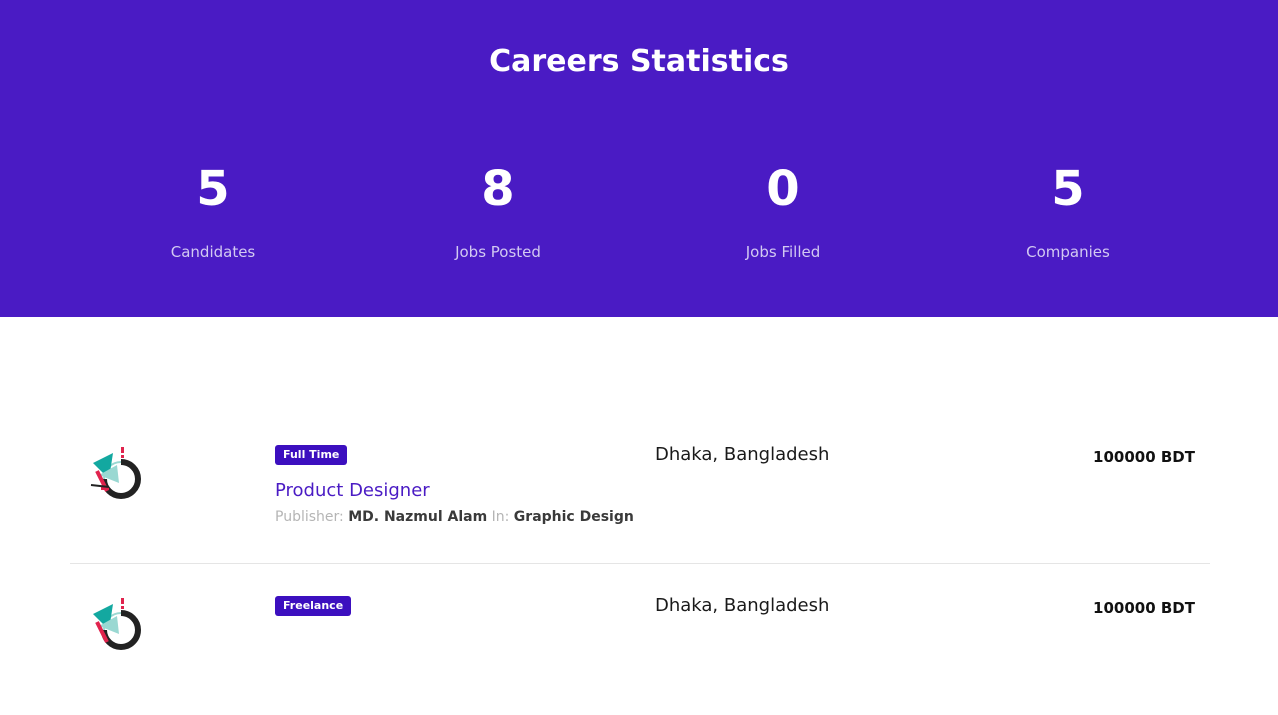 The width and height of the screenshot is (1278, 715). I want to click on publisher-label: Publisher:, so click(309, 517).